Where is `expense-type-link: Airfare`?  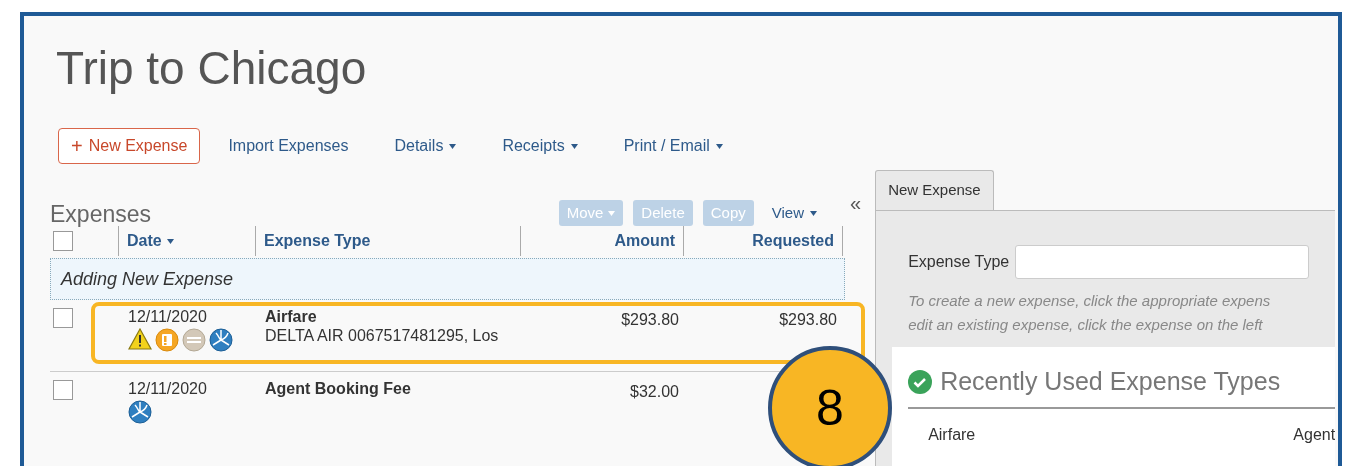 expense-type-link: Airfare is located at coordinates (952, 434).